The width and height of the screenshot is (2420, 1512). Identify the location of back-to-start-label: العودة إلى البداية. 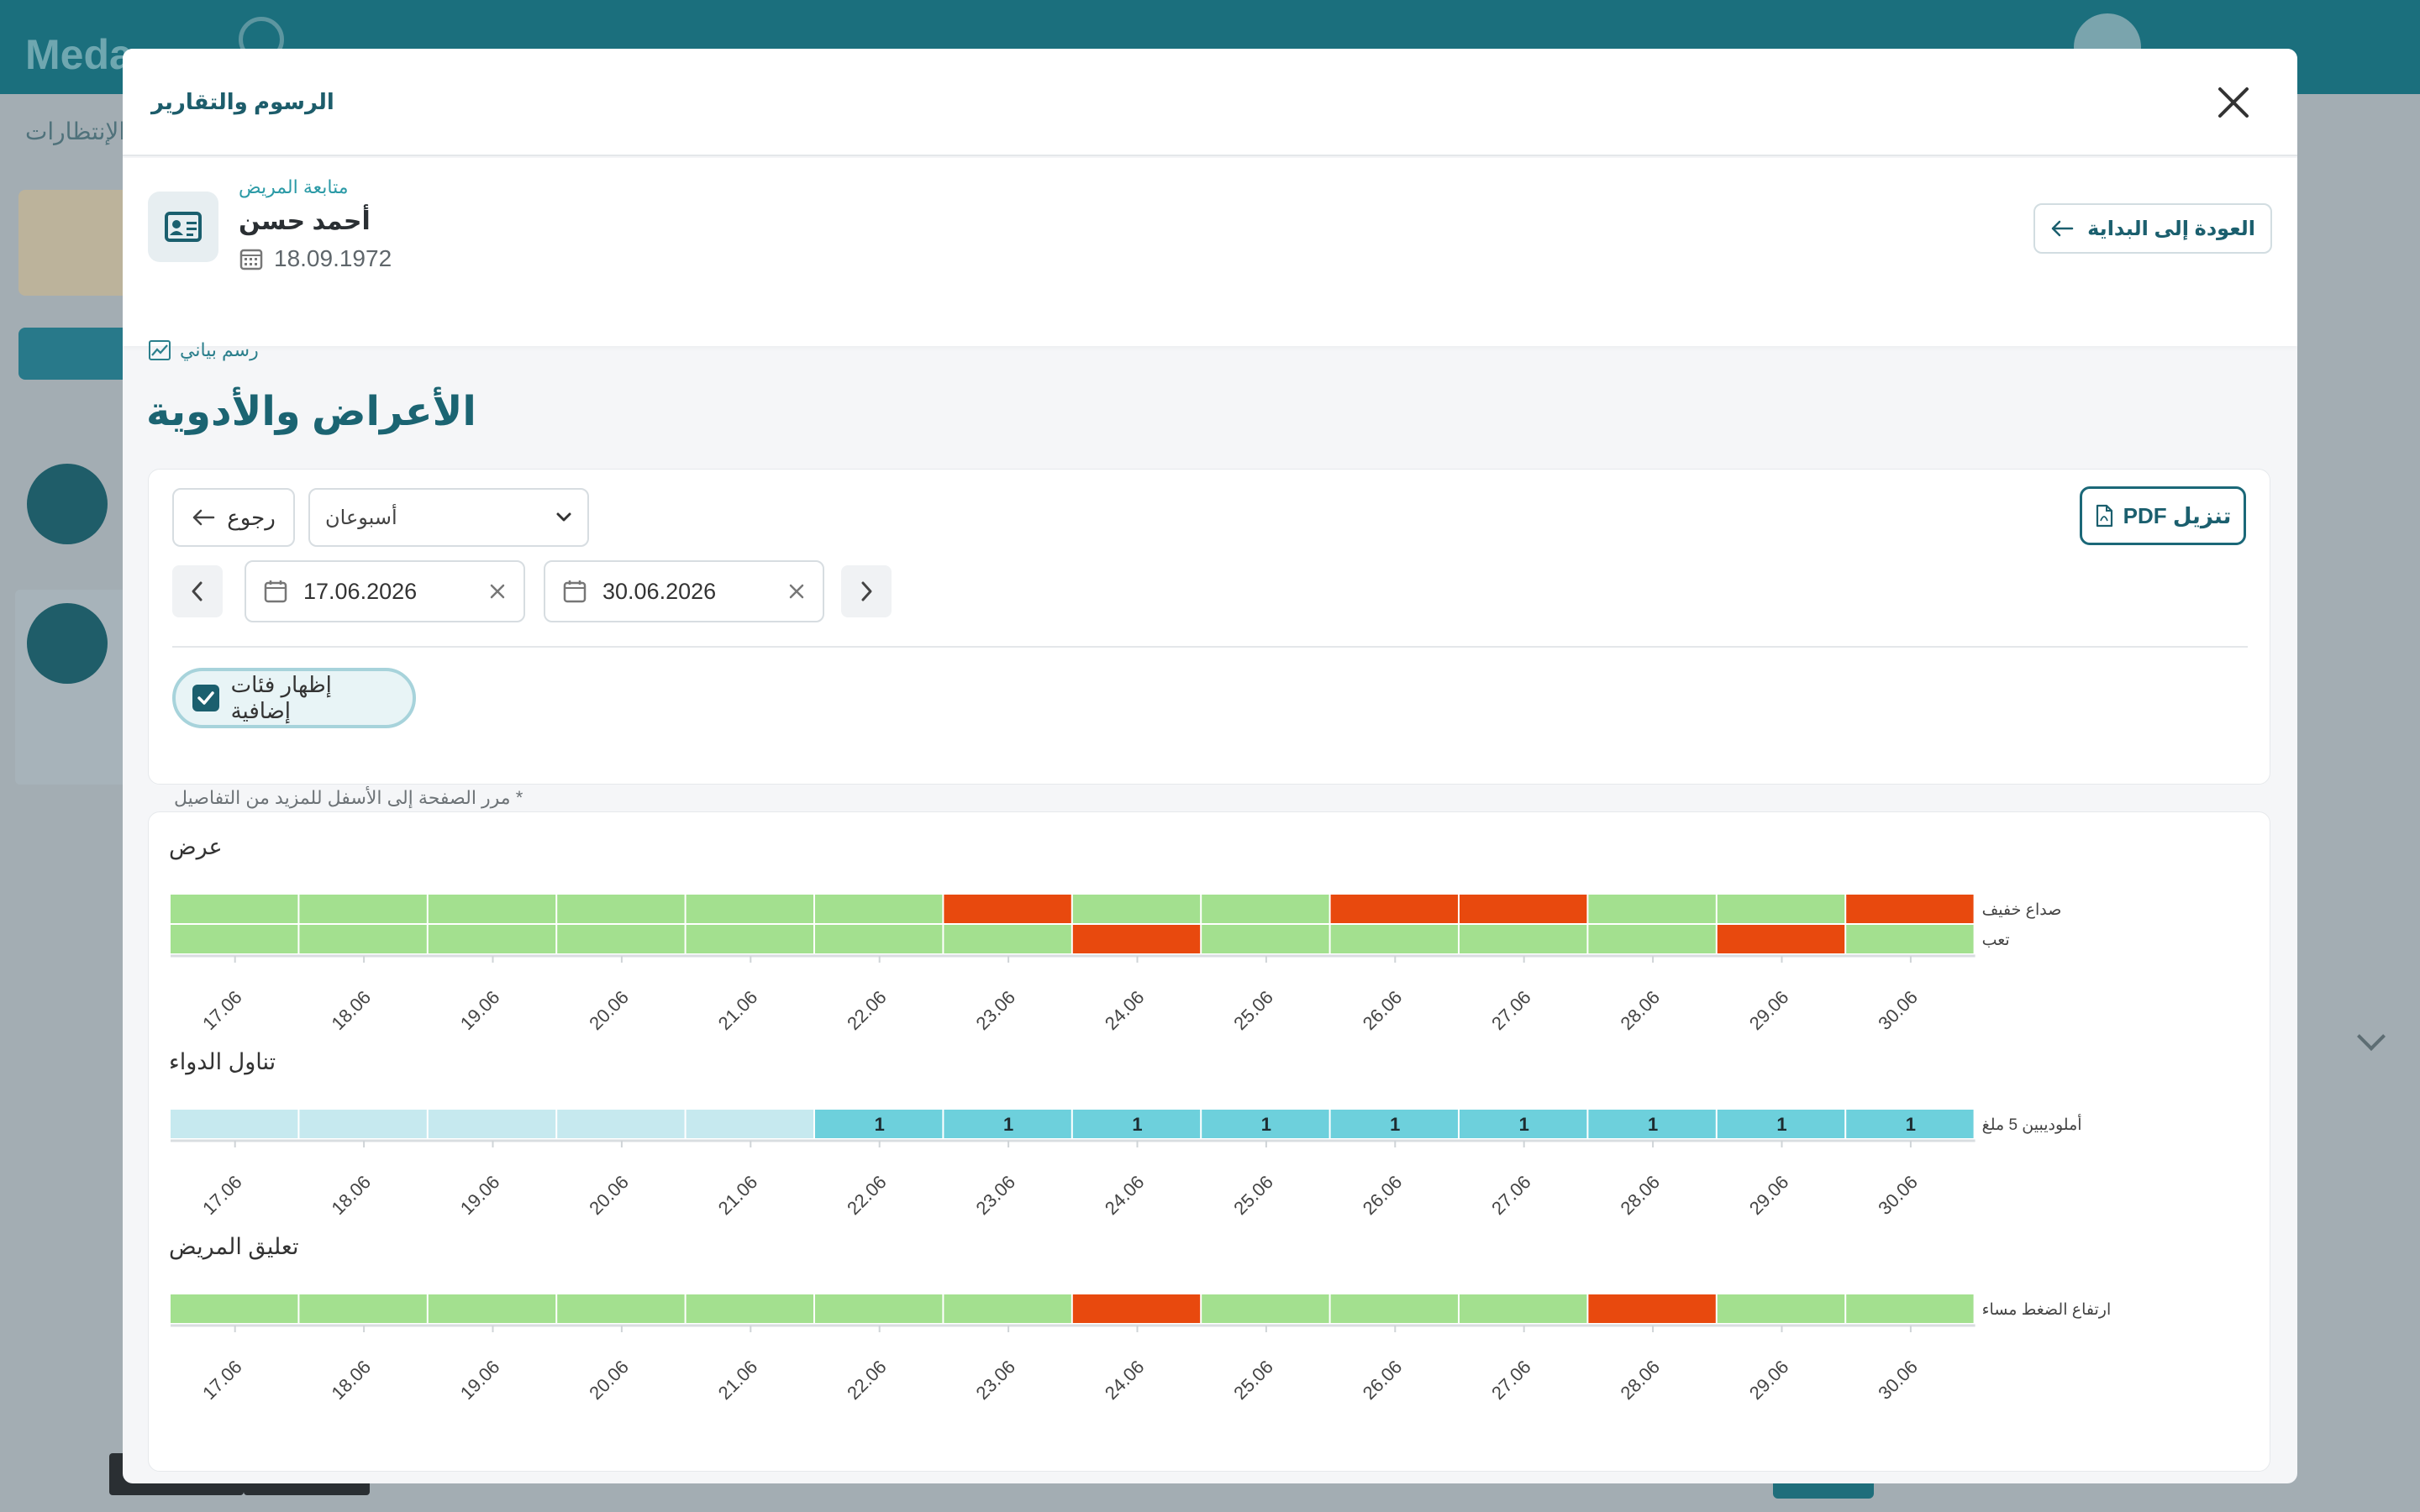
(2171, 228).